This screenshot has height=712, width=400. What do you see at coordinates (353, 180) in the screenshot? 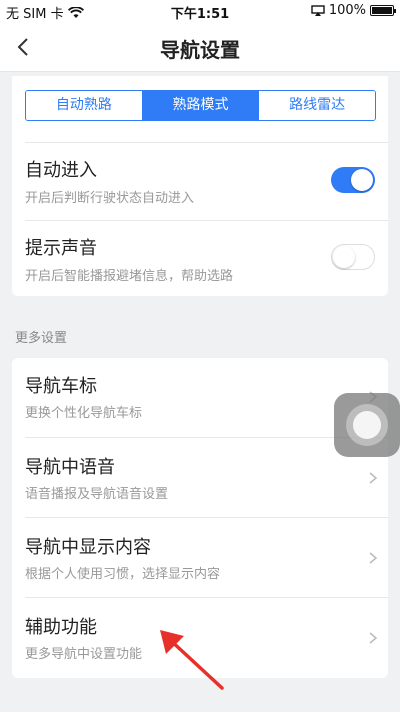
I see `auto-enter-toggle` at bounding box center [353, 180].